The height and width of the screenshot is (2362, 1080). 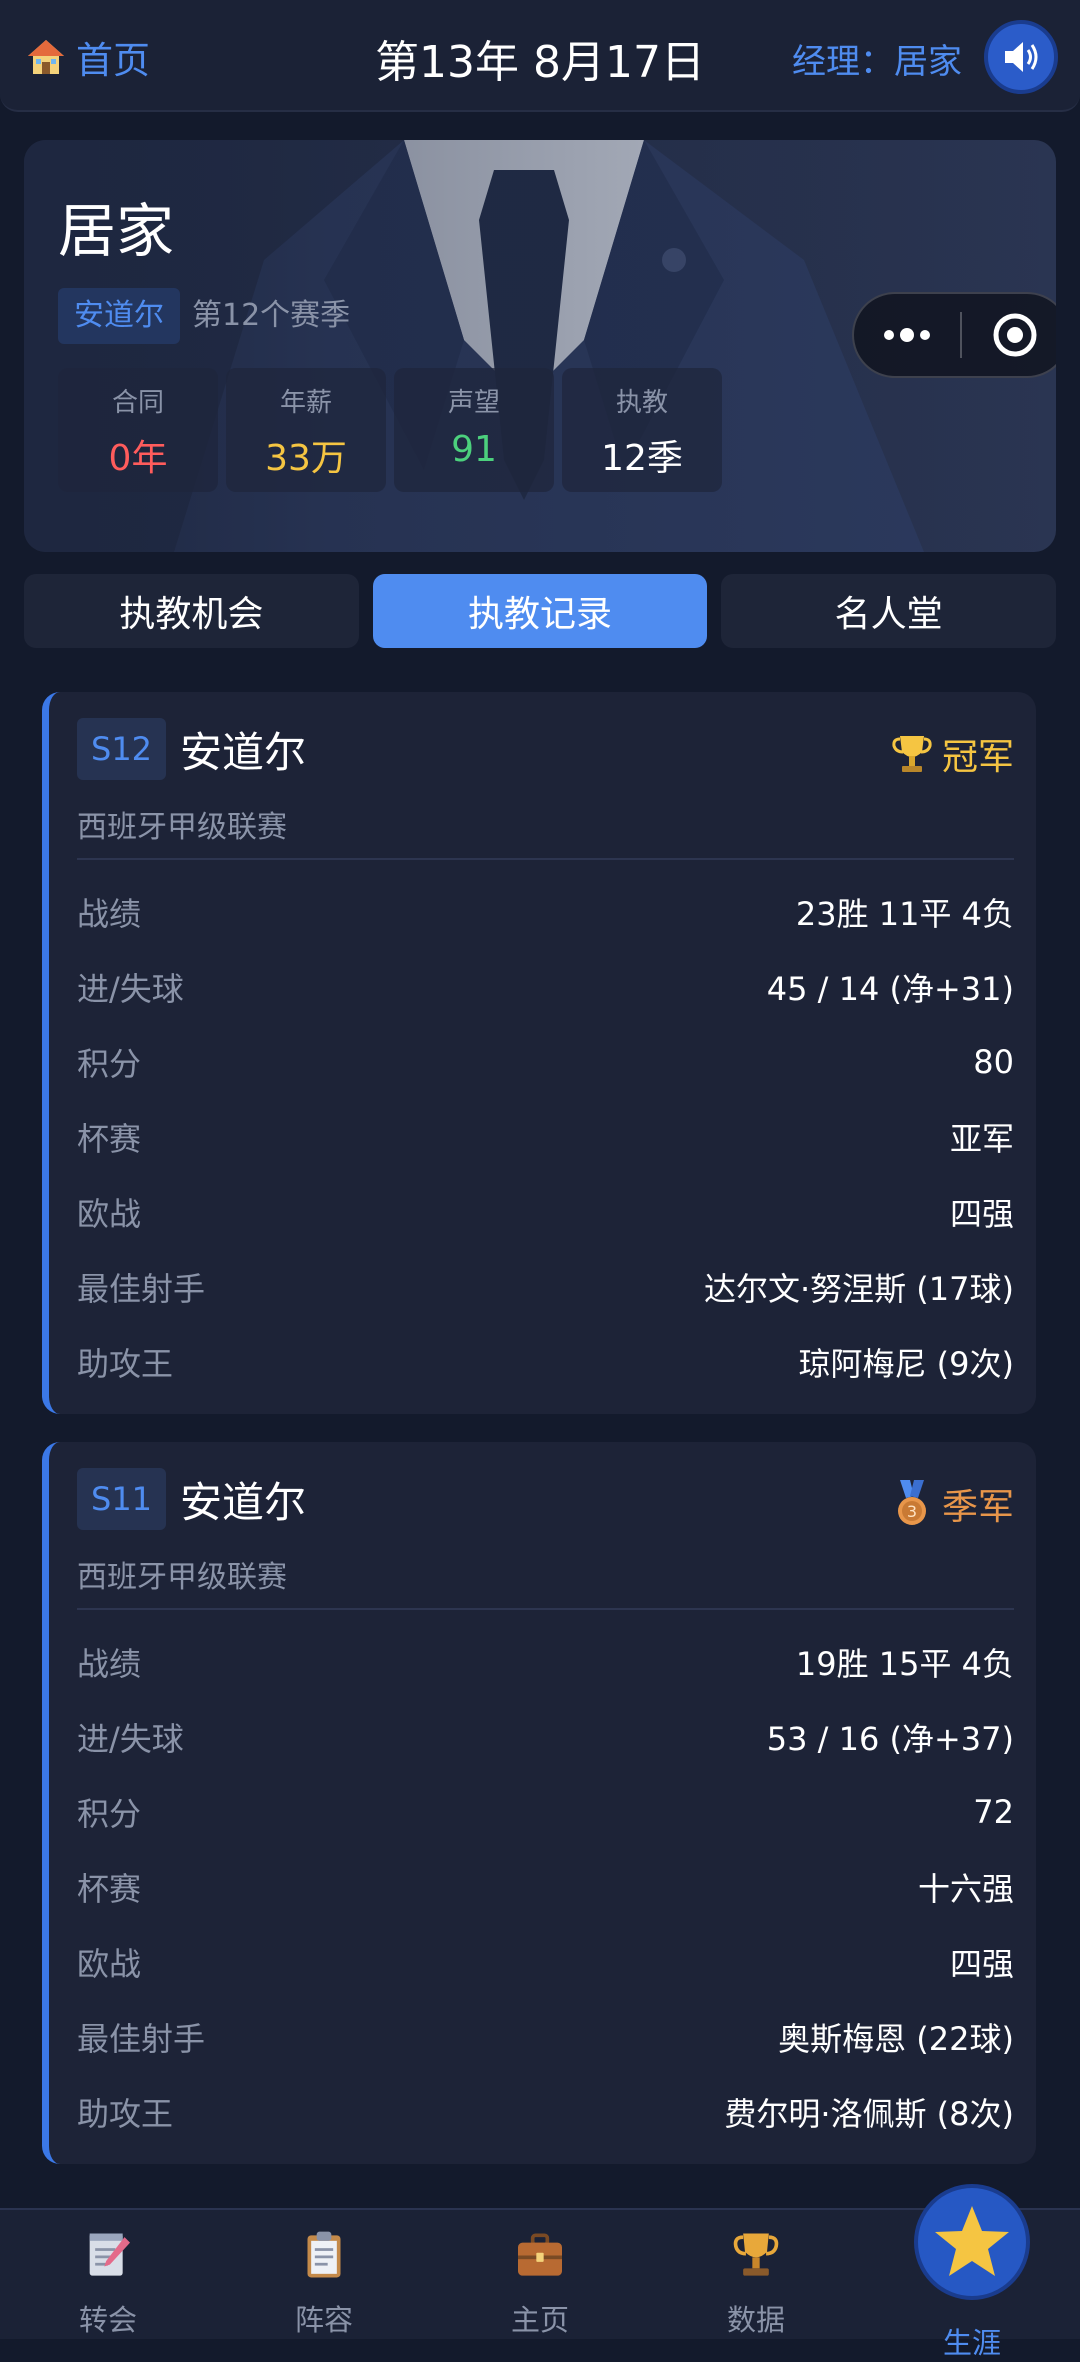 I want to click on row-label: 进/失球, so click(x=130, y=988).